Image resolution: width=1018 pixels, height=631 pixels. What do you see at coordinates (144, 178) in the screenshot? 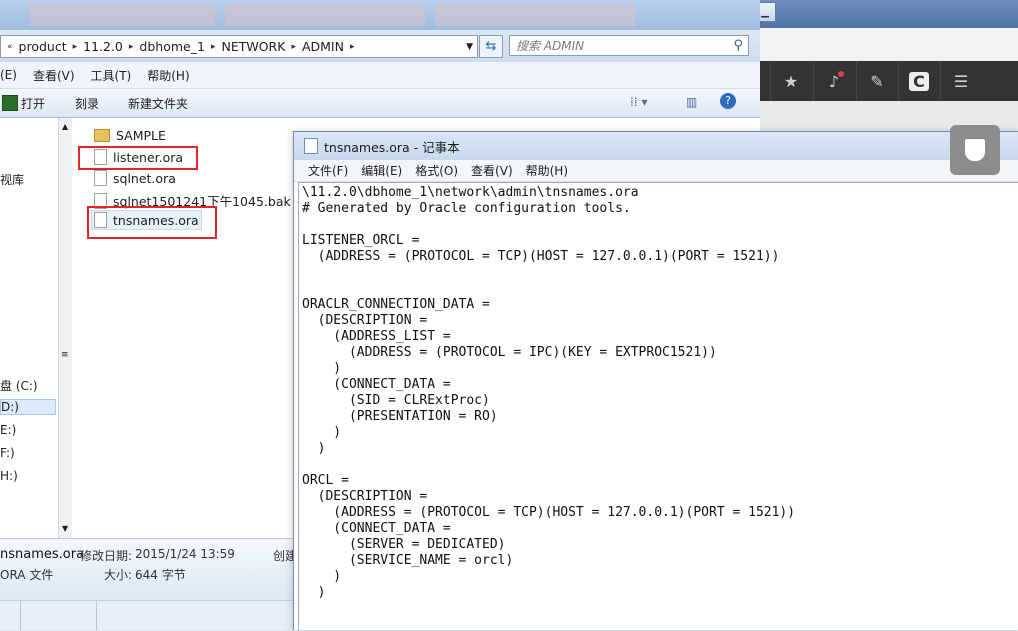
I see `file-name: sqlnet.ora` at bounding box center [144, 178].